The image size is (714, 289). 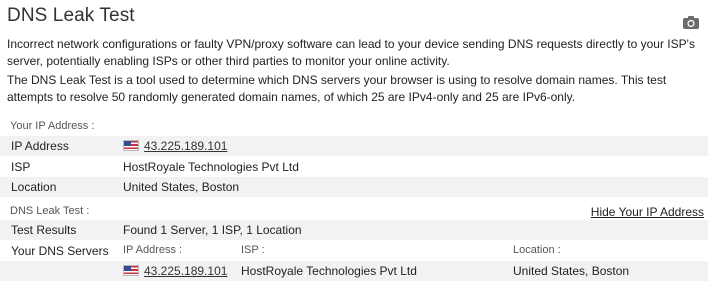 I want to click on column-header-ip: IP Address :, so click(x=153, y=250).